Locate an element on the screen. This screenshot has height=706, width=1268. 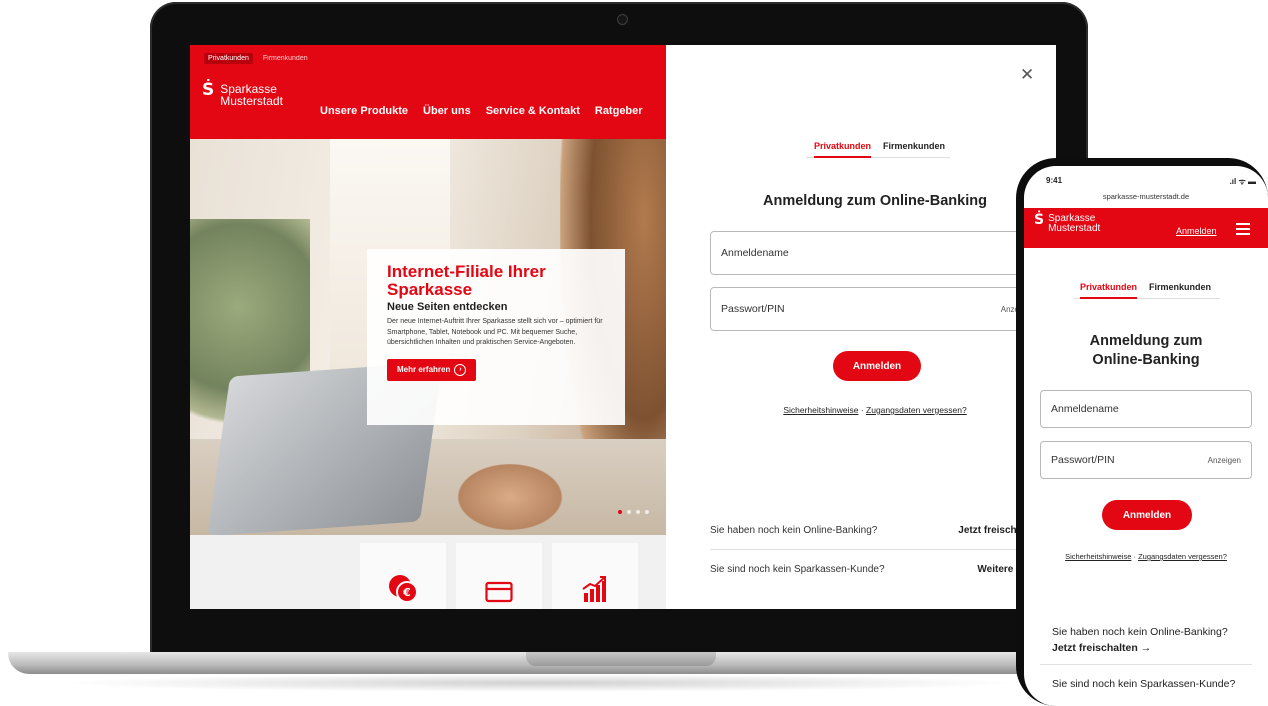
nav-item-products: Unsere Produkte is located at coordinates (364, 111).